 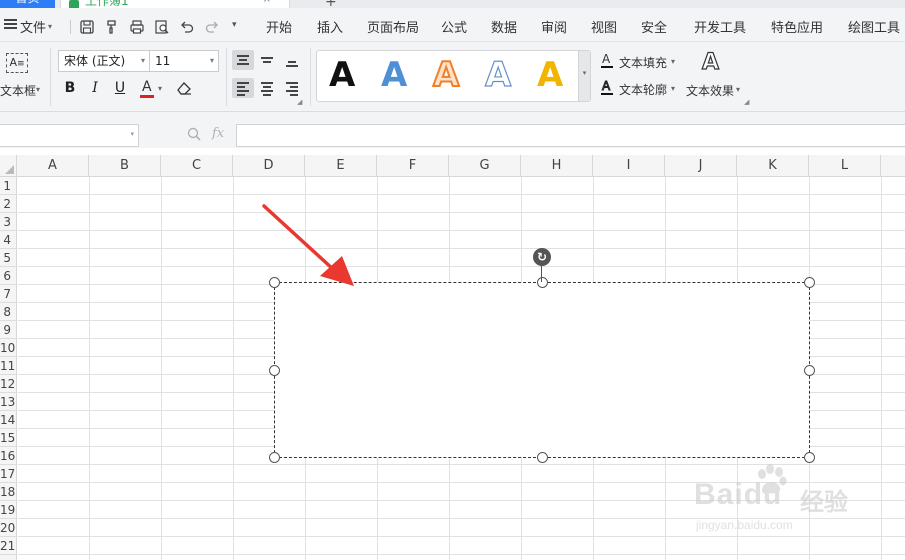 What do you see at coordinates (8, 186) in the screenshot?
I see `row-header: 1` at bounding box center [8, 186].